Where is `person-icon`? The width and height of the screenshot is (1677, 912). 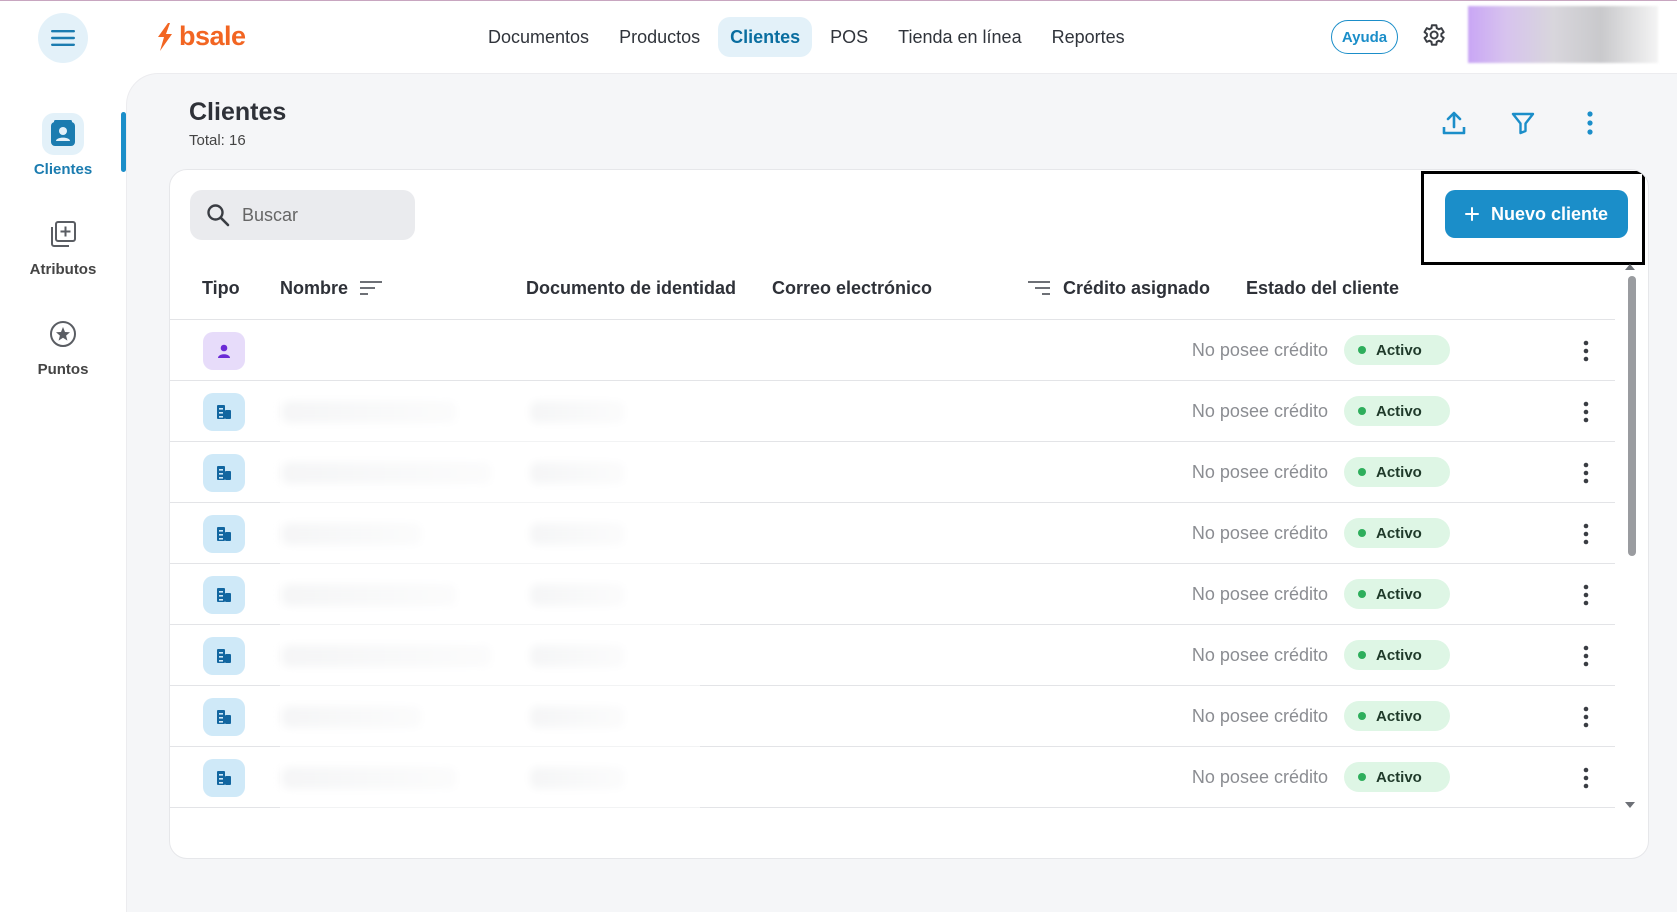 person-icon is located at coordinates (224, 351).